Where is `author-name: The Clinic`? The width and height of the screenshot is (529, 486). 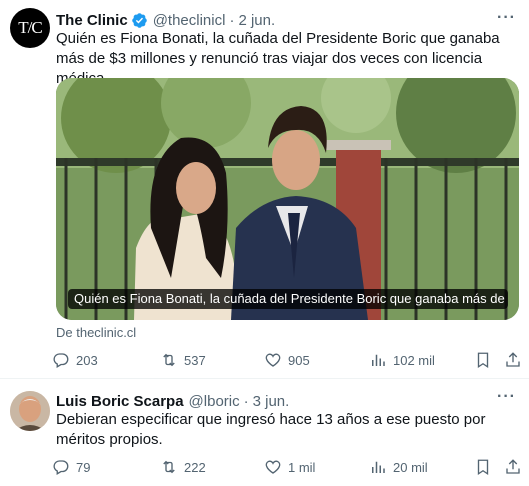 author-name: The Clinic is located at coordinates (92, 20).